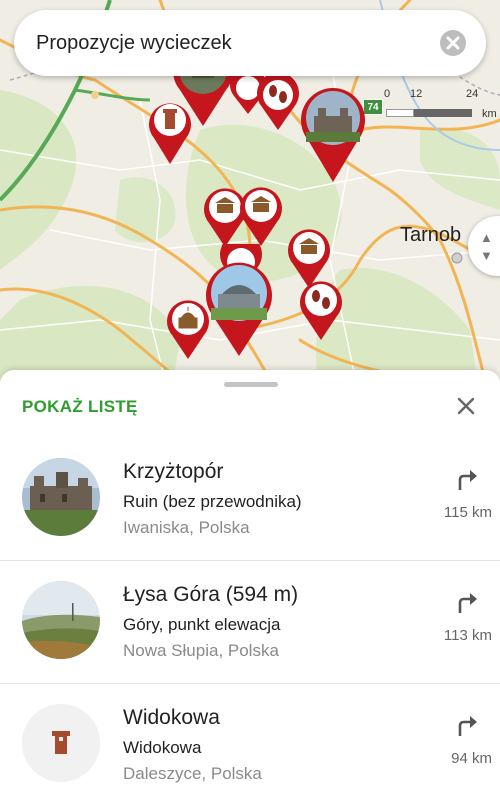 The image size is (500, 795). Describe the element at coordinates (486, 237) in the screenshot. I see `chevron-up-icon: ▲` at that location.